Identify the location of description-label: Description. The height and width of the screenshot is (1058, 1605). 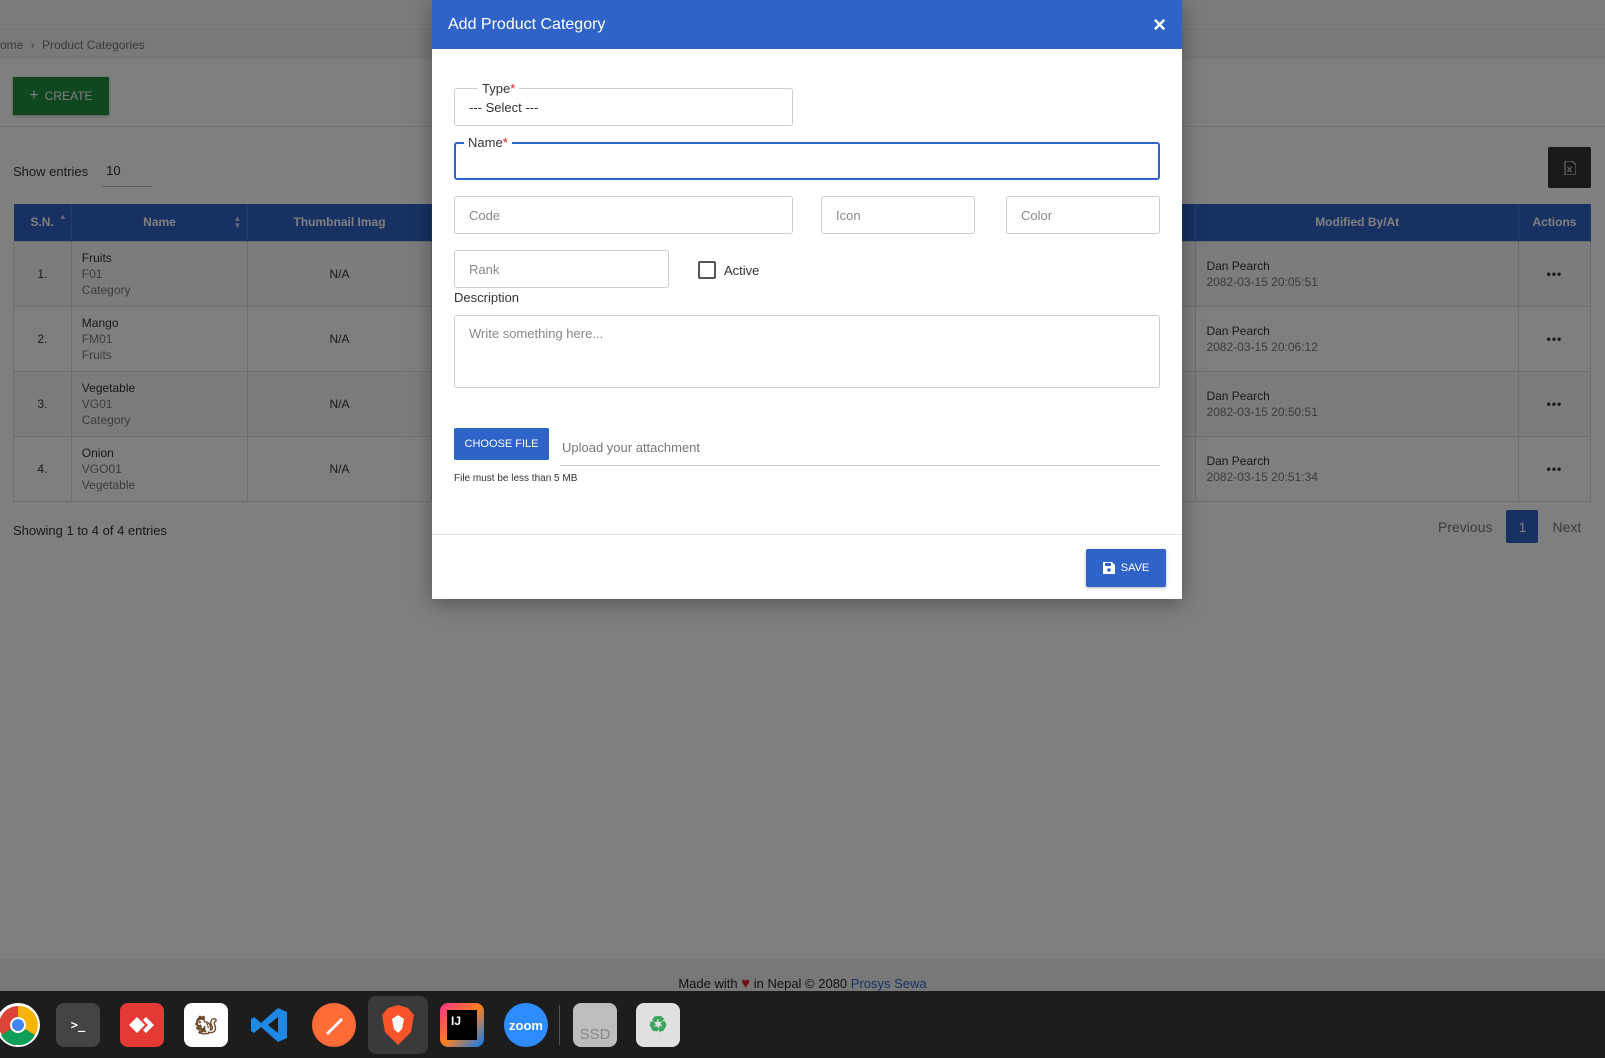
(487, 297).